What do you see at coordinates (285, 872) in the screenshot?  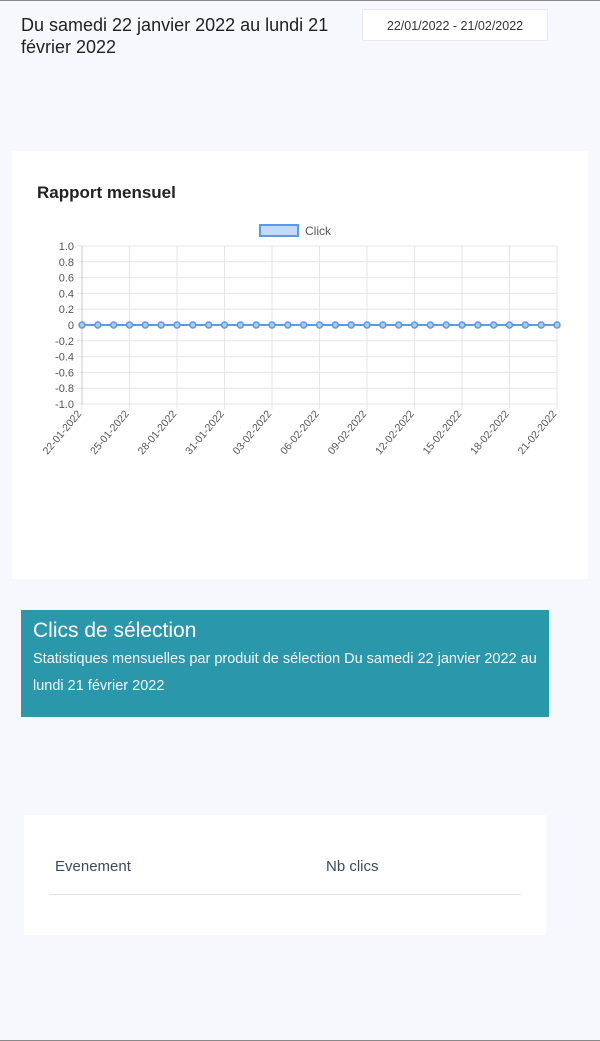 I see `table-header: Evenement Nb clics` at bounding box center [285, 872].